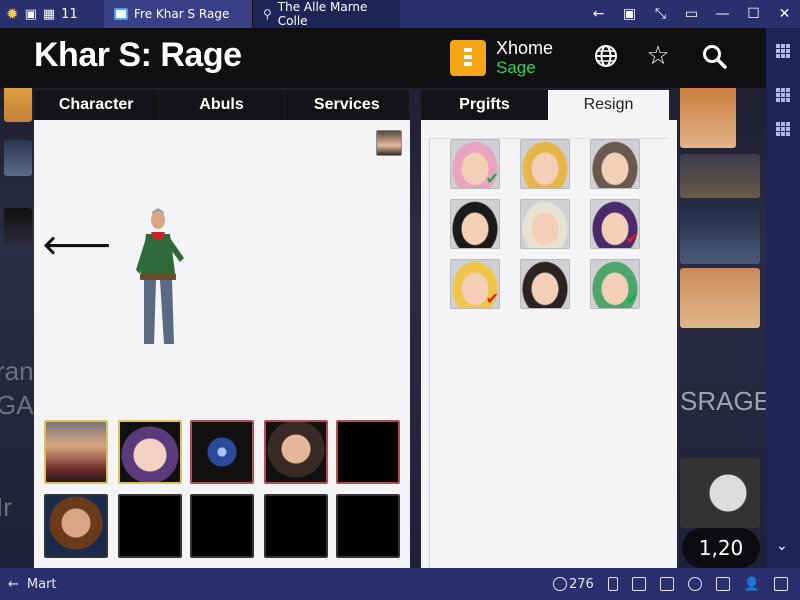 The width and height of the screenshot is (800, 600). What do you see at coordinates (752, 584) in the screenshot?
I see `user-icon: 👤` at bounding box center [752, 584].